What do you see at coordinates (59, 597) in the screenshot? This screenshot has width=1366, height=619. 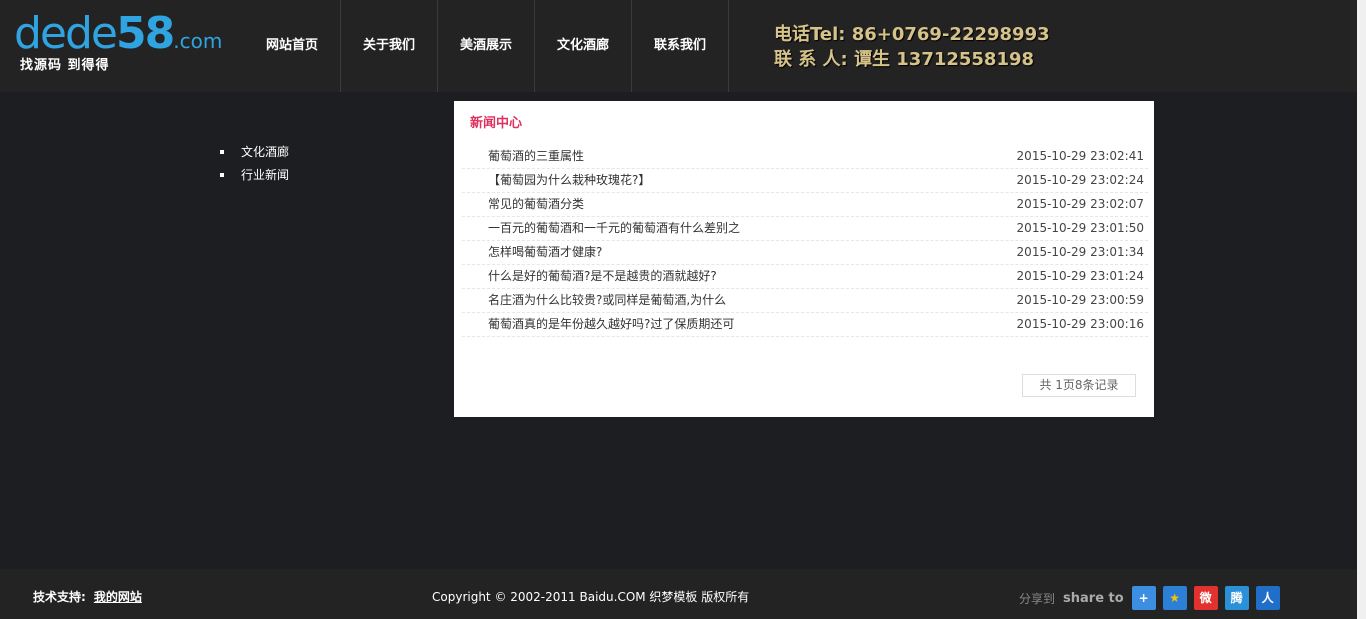 I see `tech-support-label: 技术支持:` at bounding box center [59, 597].